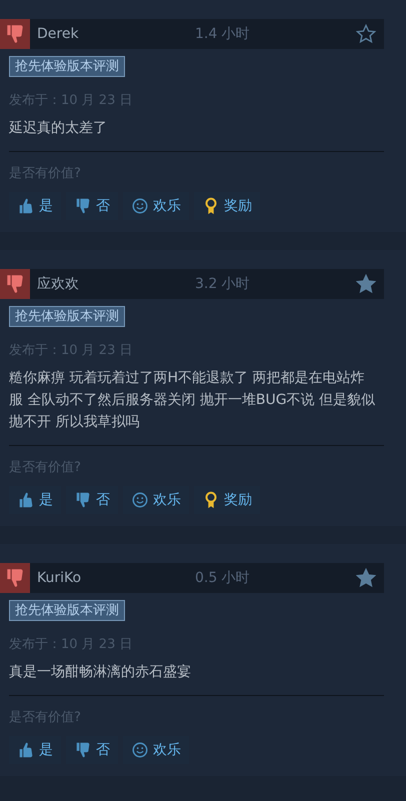  What do you see at coordinates (196, 678) in the screenshot?
I see `review-text: 真是一场酣畅淋漓的赤石盛宴` at bounding box center [196, 678].